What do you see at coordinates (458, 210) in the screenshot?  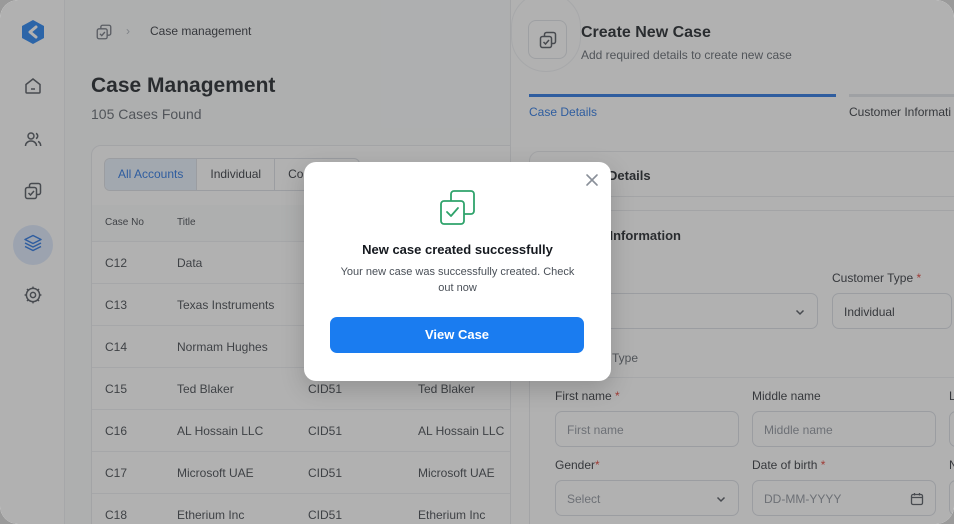 I see `case-success-icon` at bounding box center [458, 210].